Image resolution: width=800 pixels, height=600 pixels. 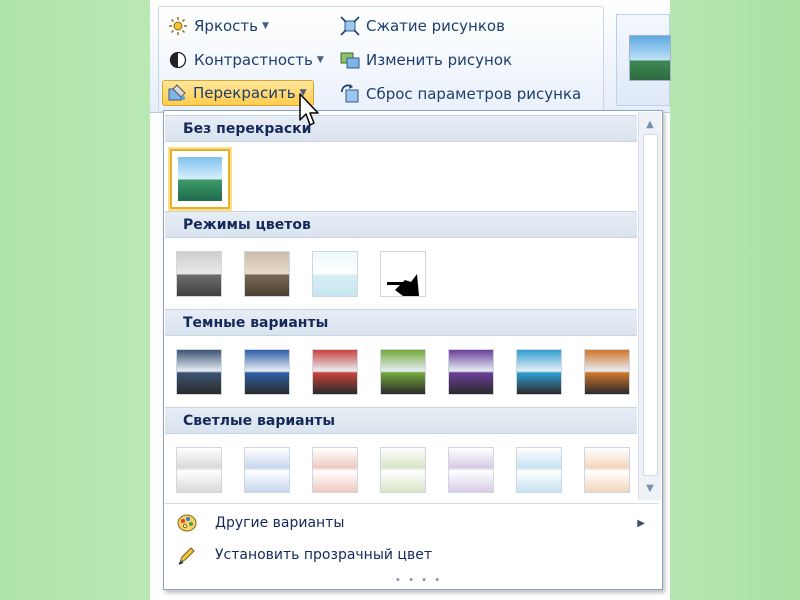 I want to click on section-light-variants: Светлые варианты, so click(x=401, y=420).